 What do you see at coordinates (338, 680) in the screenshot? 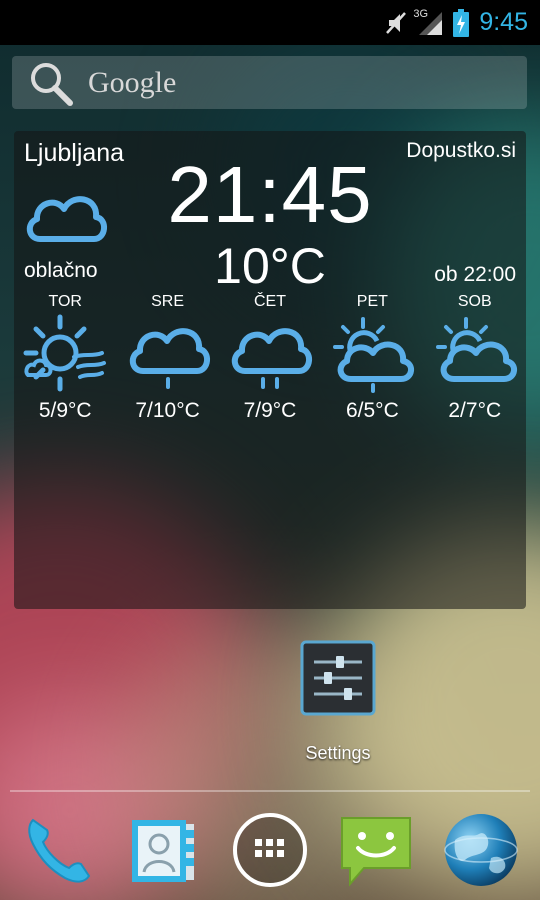
I see `settings-sliders-icon` at bounding box center [338, 680].